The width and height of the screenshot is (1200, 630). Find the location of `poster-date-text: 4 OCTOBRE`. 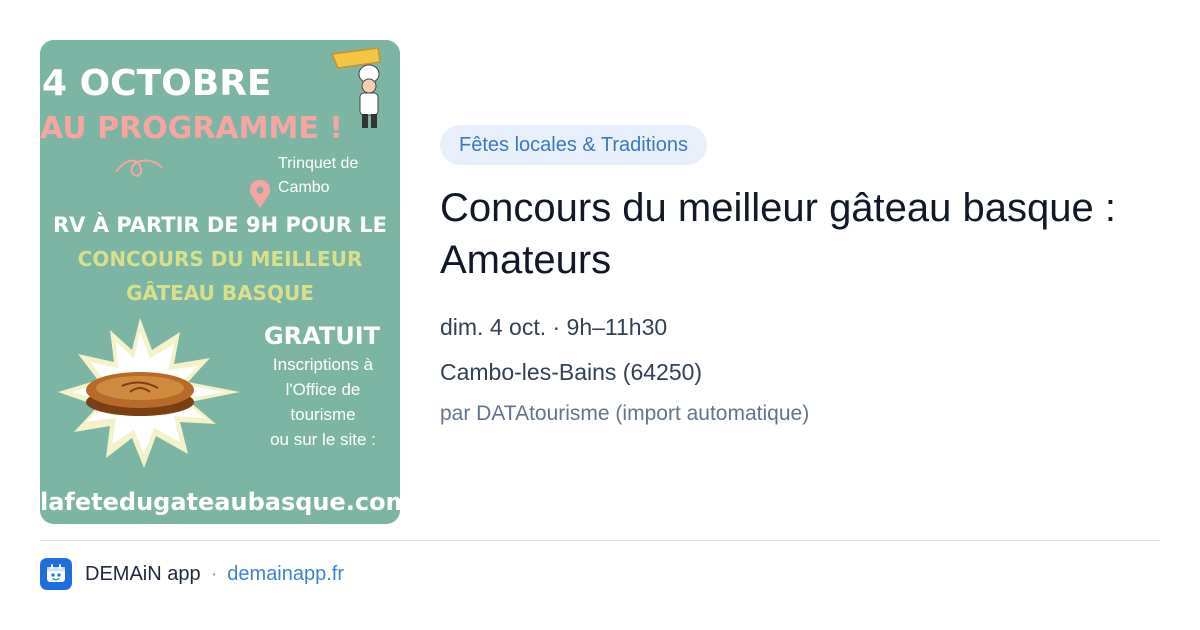

poster-date-text: 4 OCTOBRE is located at coordinates (157, 83).